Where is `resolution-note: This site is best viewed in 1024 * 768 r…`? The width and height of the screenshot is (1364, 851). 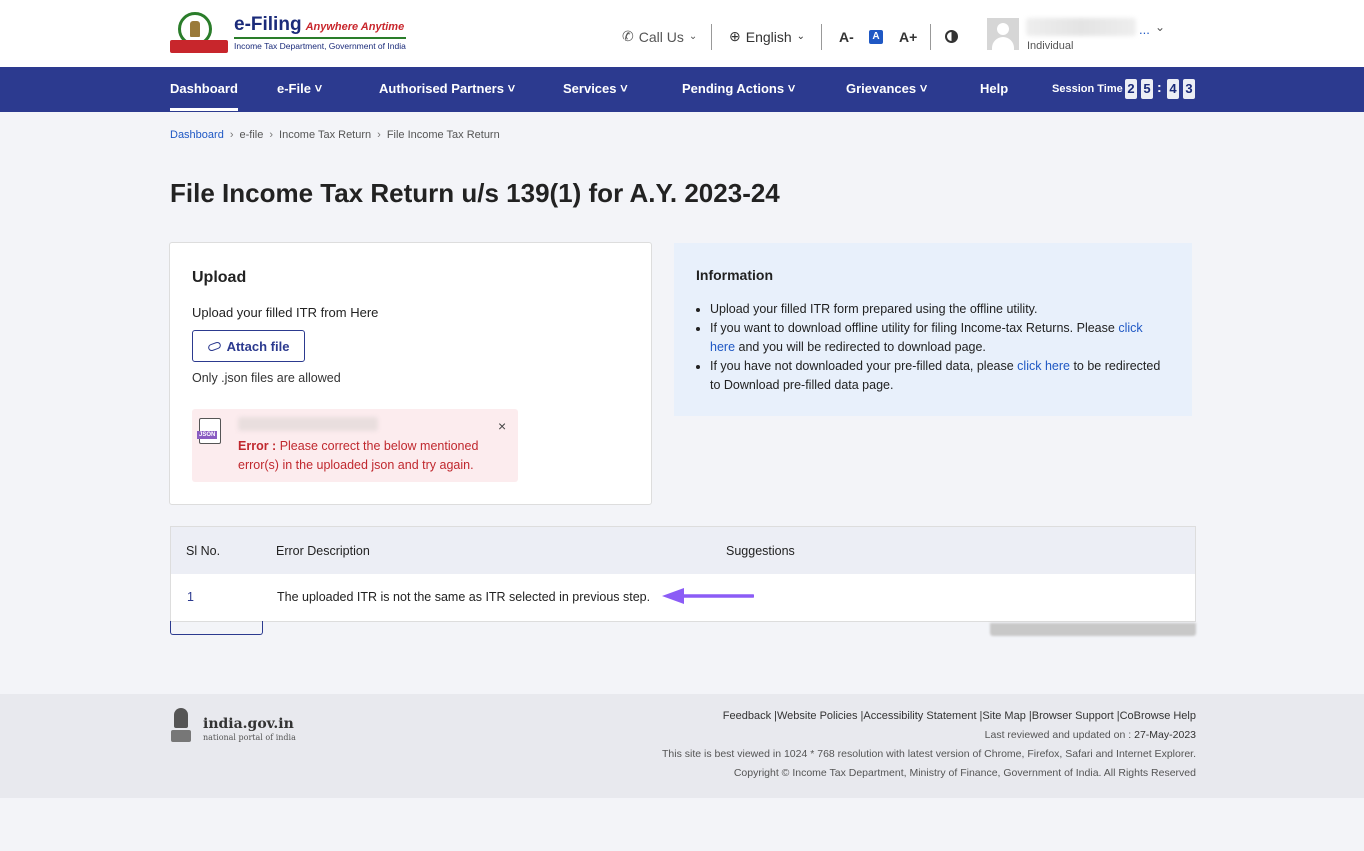 resolution-note: This site is best viewed in 1024 * 768 r… is located at coordinates (928, 754).